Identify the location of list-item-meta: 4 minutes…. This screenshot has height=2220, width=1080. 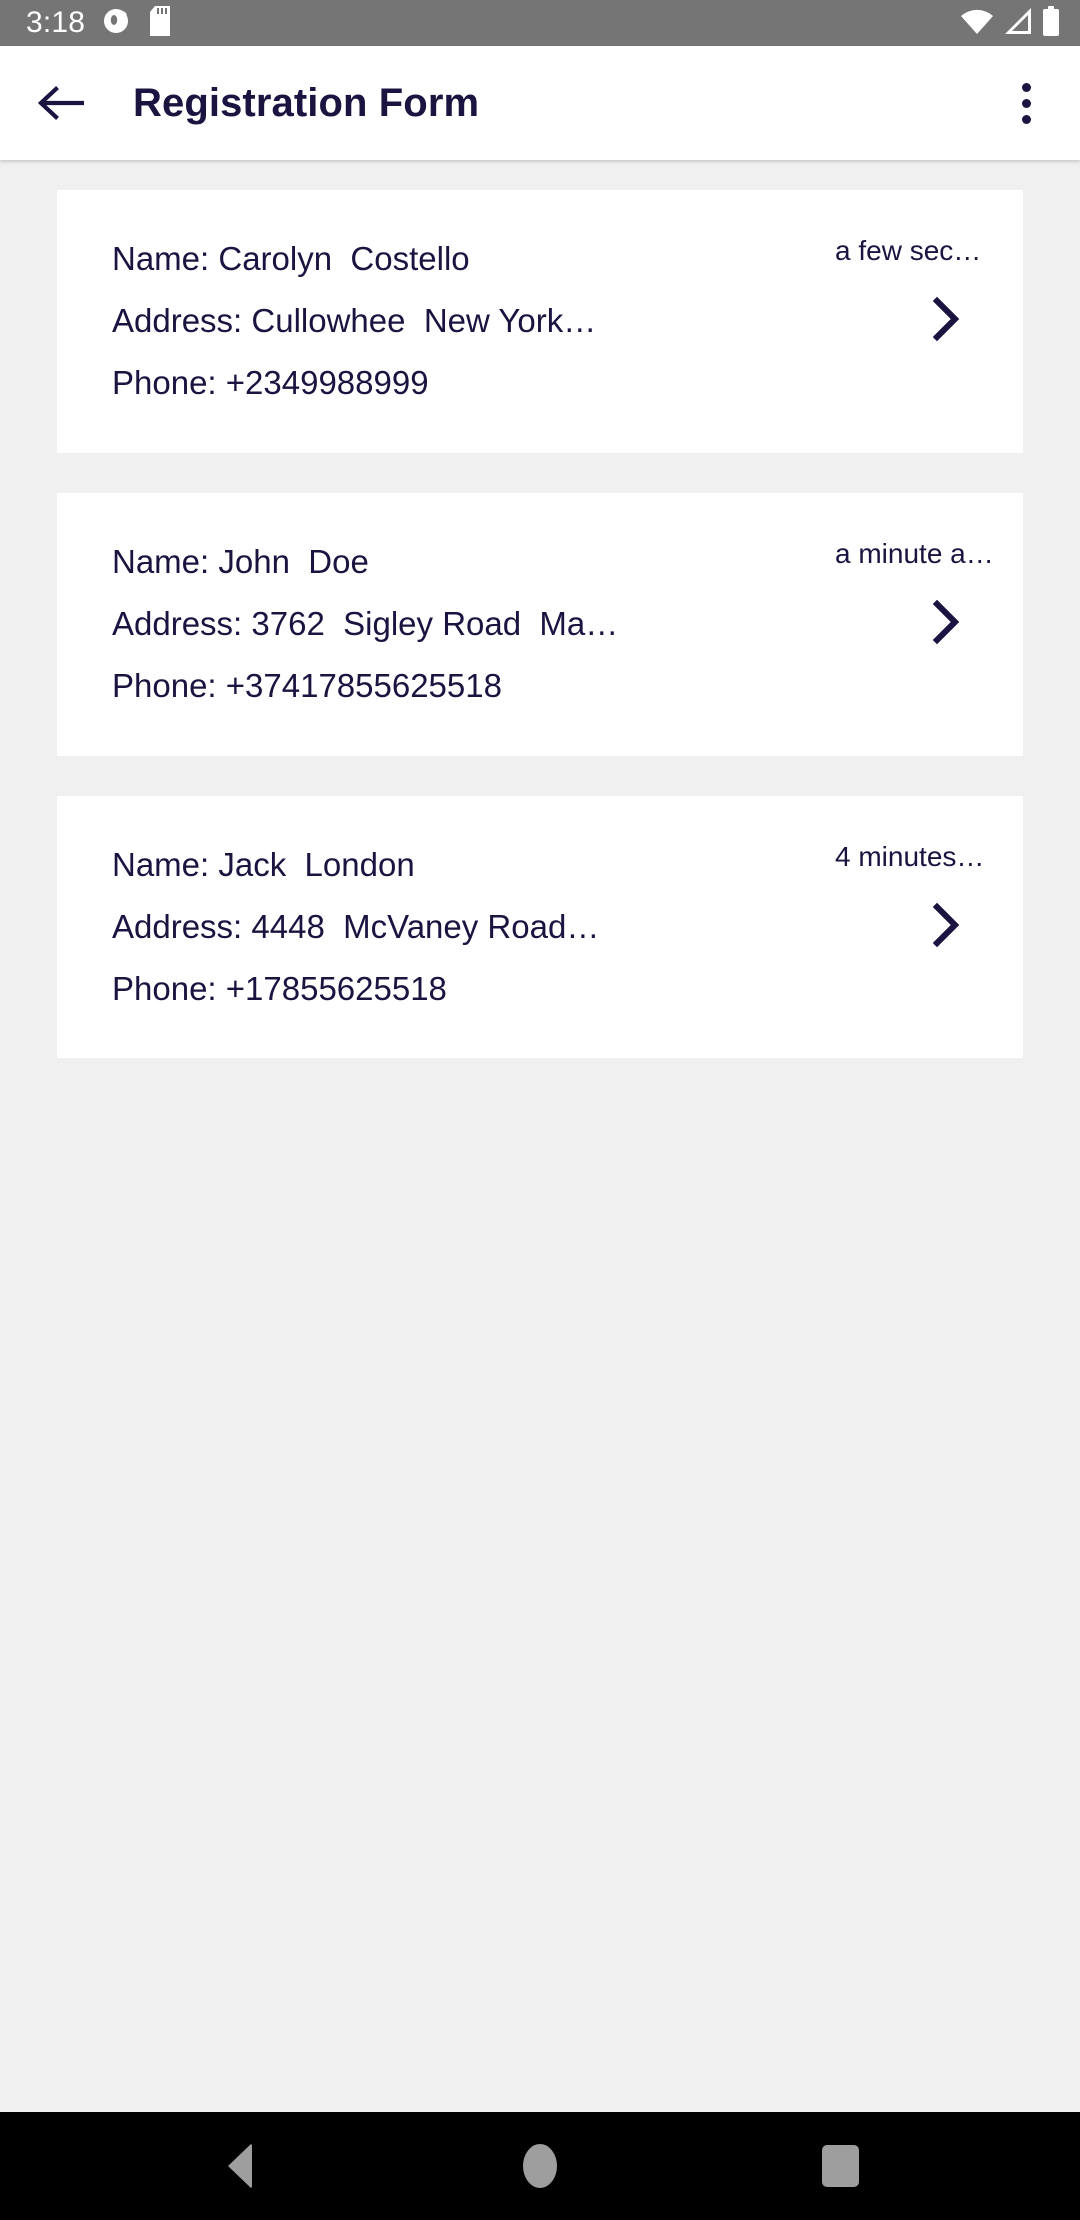
(918, 927).